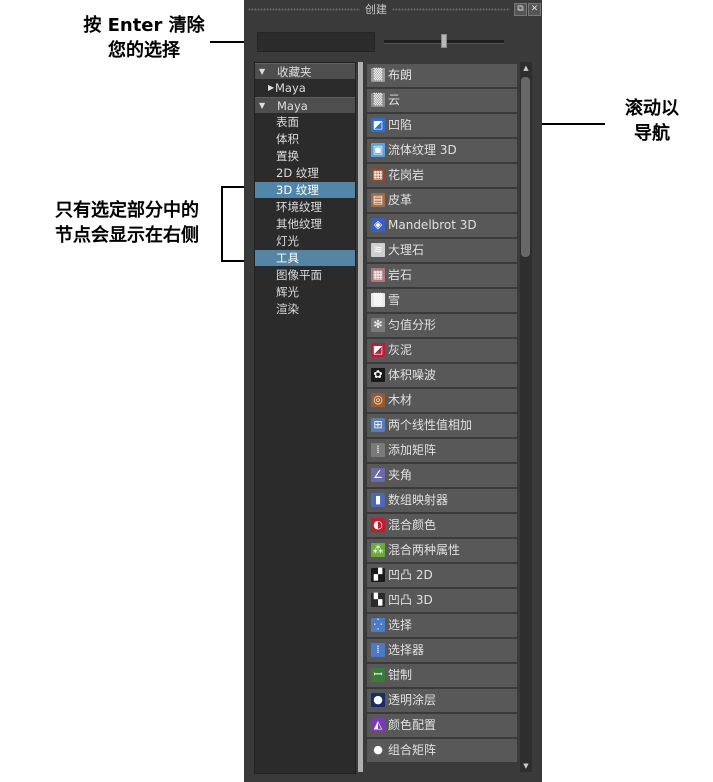 The height and width of the screenshot is (782, 713). Describe the element at coordinates (442, 726) in the screenshot. I see `node-item: ◭ 颜色配置` at that location.